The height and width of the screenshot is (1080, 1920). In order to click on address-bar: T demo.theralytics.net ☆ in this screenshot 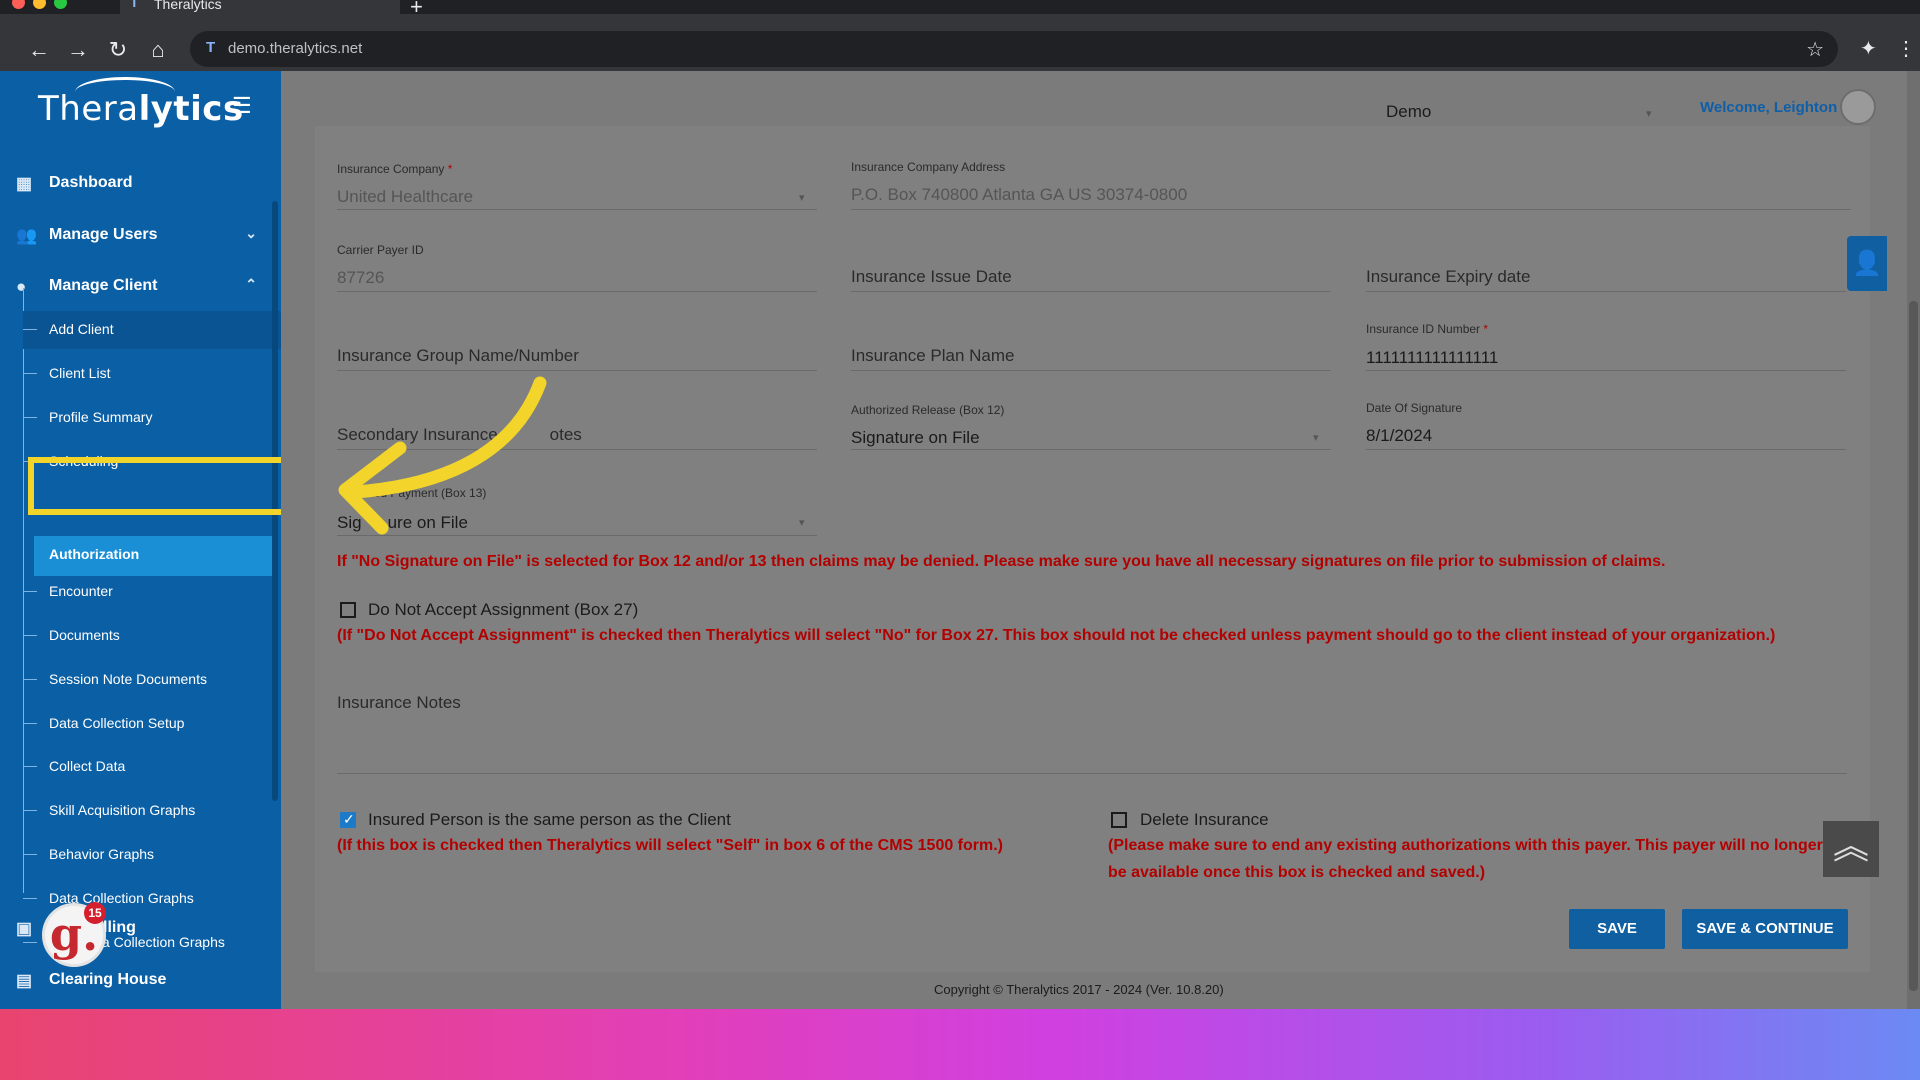, I will do `click(1014, 49)`.